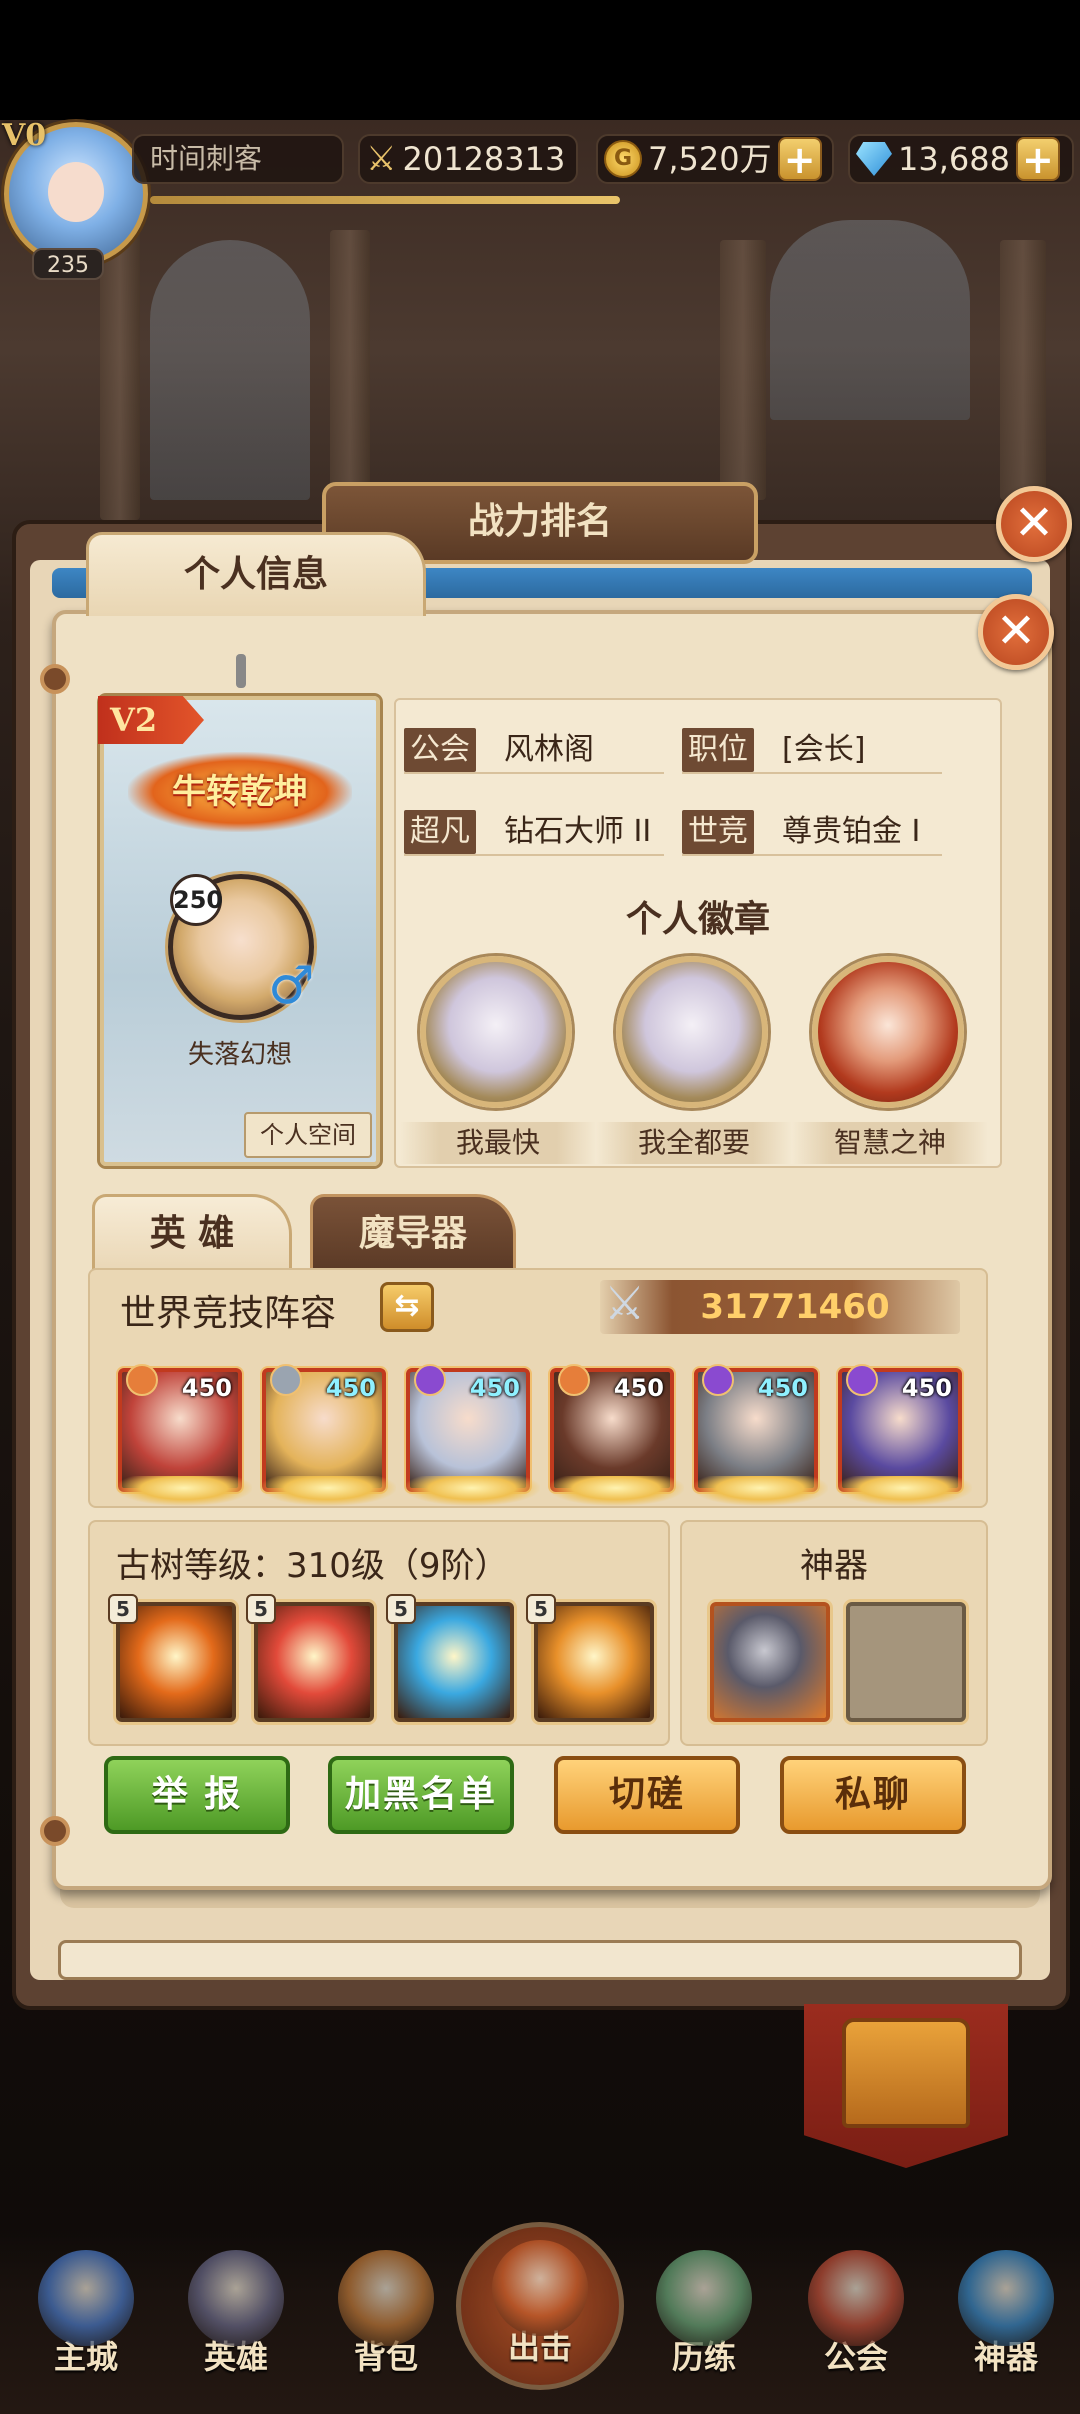 Image resolution: width=1080 pixels, height=2414 pixels. What do you see at coordinates (851, 831) in the screenshot?
I see `shijing-value: 尊贵铂金 I` at bounding box center [851, 831].